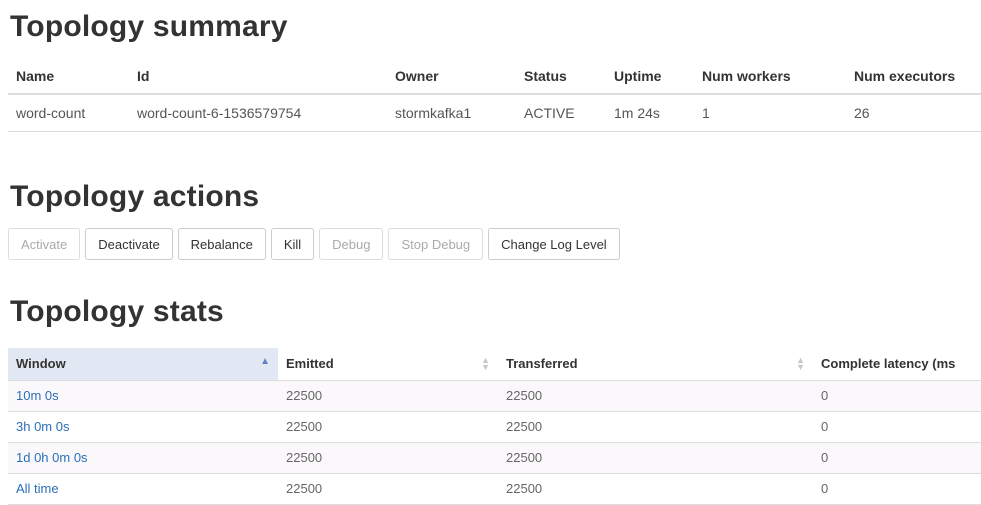  Describe the element at coordinates (143, 364) in the screenshot. I see `column-header-window: Window ▲` at that location.